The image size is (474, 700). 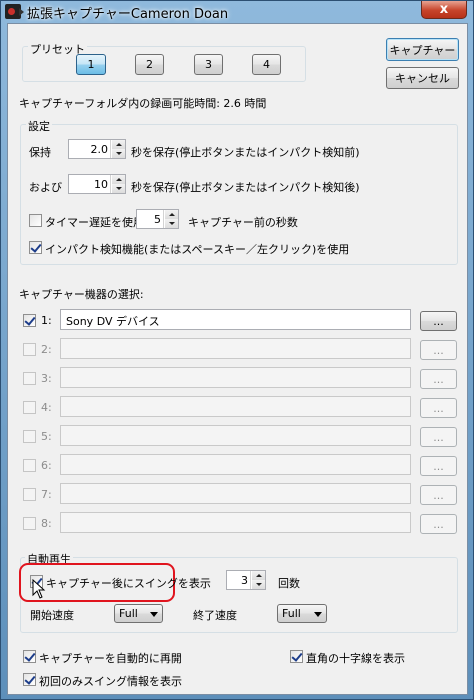 I want to click on start-speed-select: Full, so click(x=138, y=613).